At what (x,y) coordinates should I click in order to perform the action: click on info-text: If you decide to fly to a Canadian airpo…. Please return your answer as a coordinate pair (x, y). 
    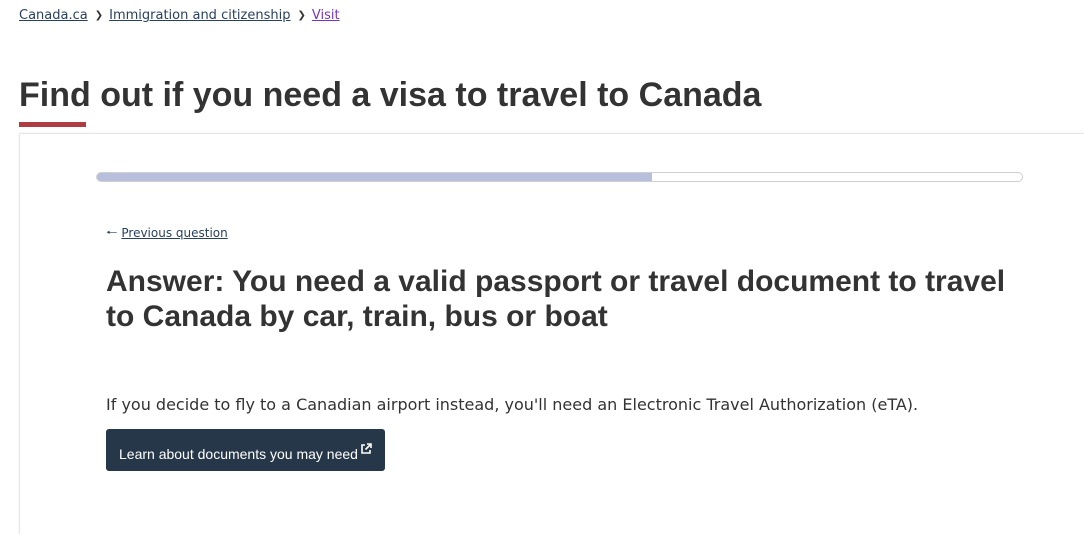
    Looking at the image, I should click on (512, 404).